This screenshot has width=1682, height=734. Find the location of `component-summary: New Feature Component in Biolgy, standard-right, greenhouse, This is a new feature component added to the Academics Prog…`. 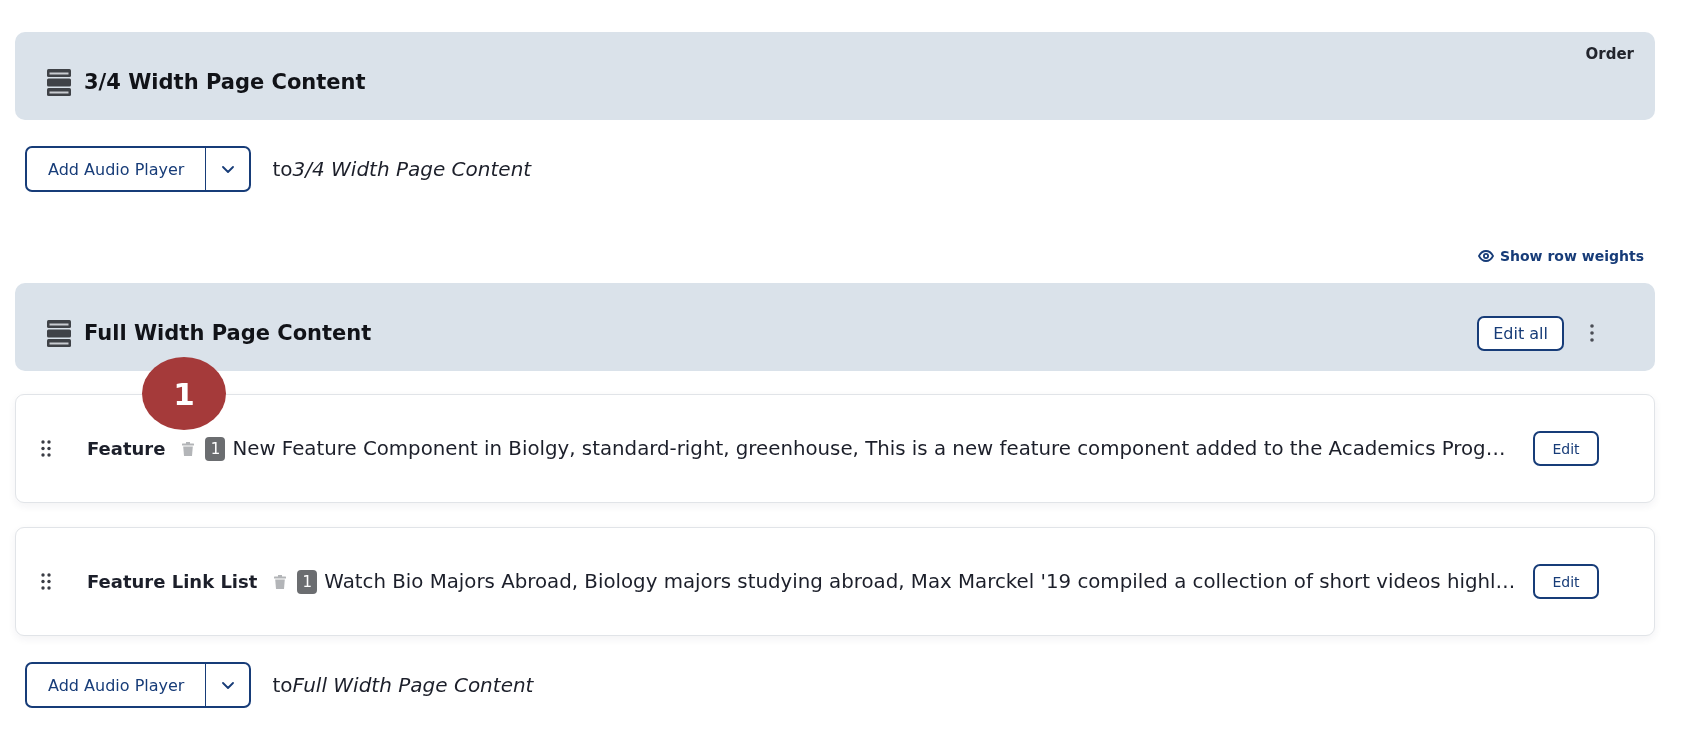

component-summary: New Feature Component in Biolgy, standard-right, greenhouse, This is a new feature component added to the Academics Prog… is located at coordinates (869, 448).